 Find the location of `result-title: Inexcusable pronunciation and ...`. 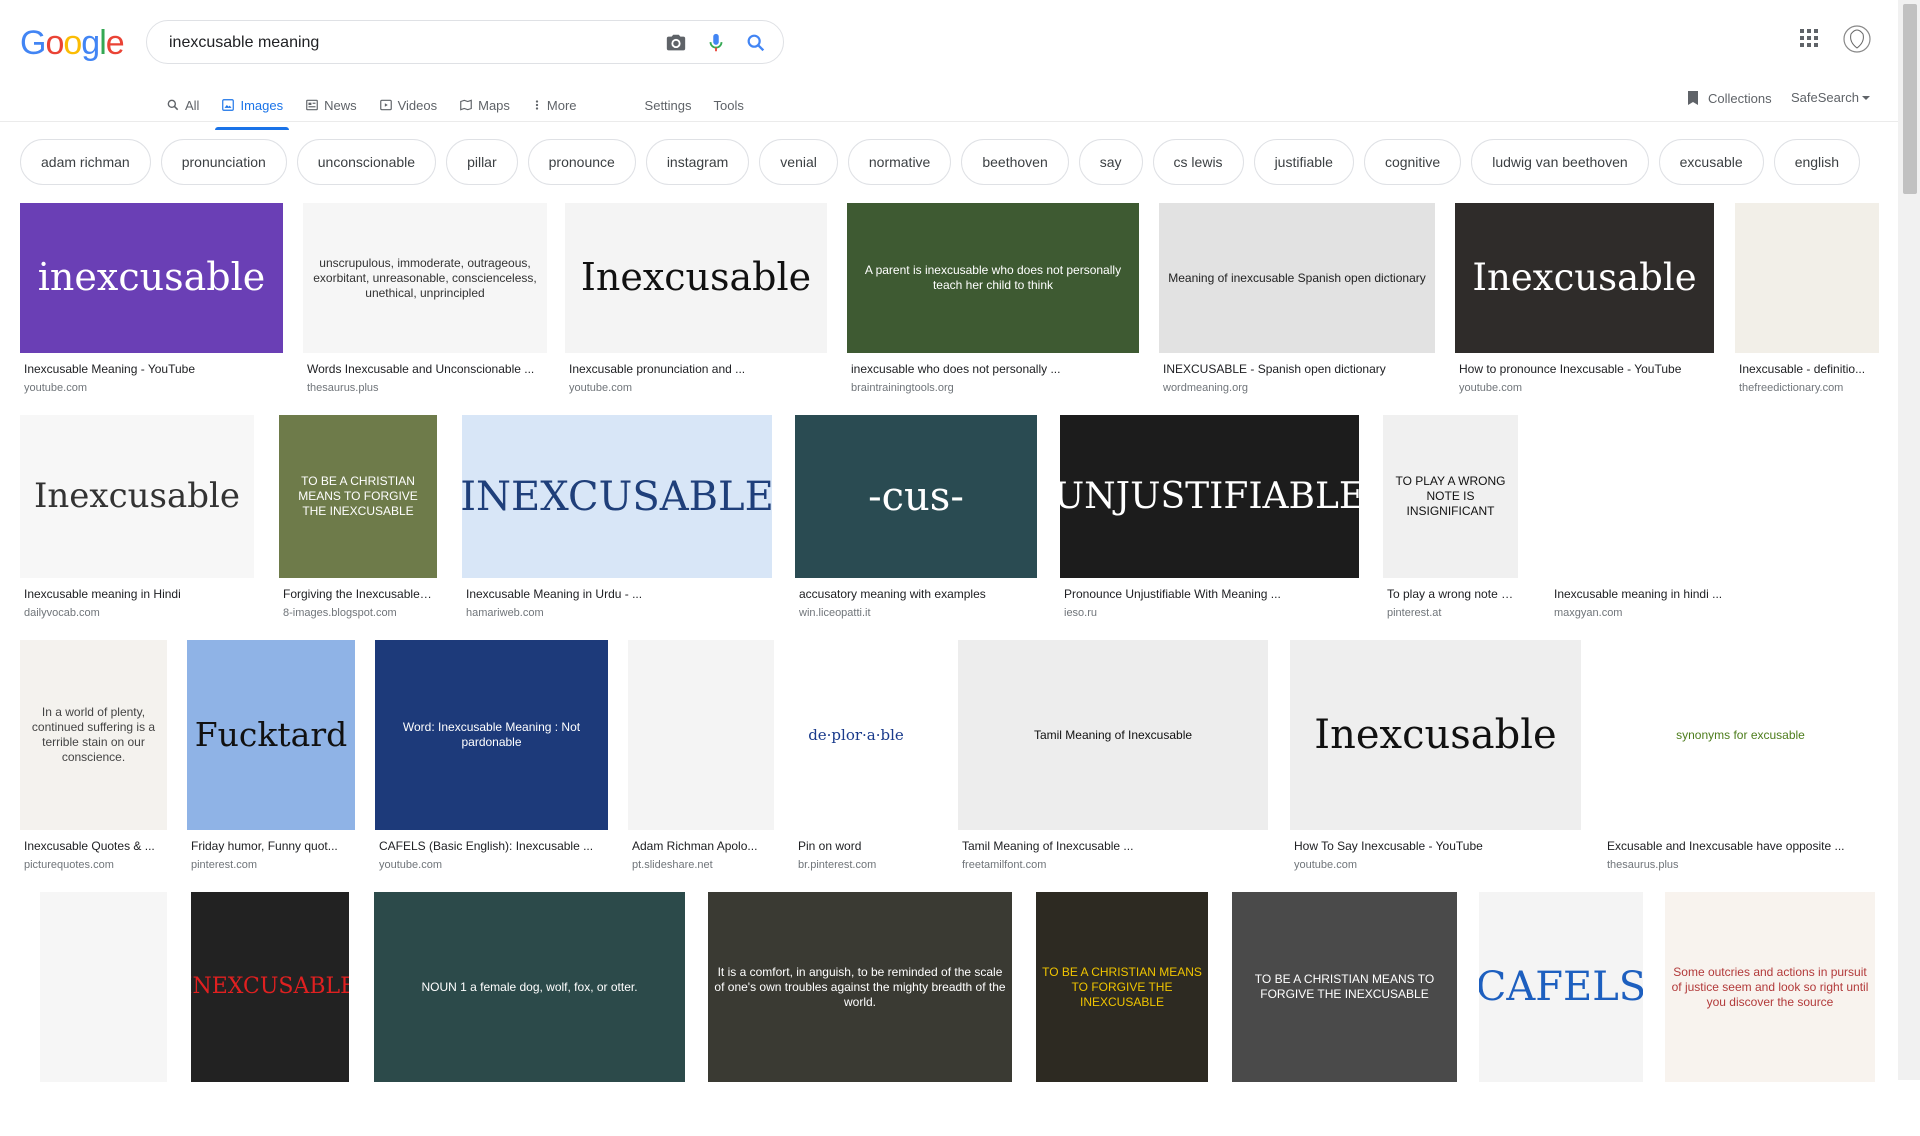

result-title: Inexcusable pronunciation and ... is located at coordinates (696, 369).